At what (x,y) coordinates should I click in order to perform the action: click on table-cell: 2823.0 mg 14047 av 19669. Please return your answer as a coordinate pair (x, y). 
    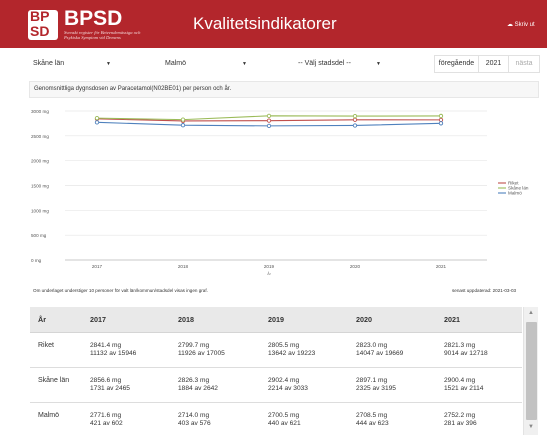
    Looking at the image, I should click on (392, 350).